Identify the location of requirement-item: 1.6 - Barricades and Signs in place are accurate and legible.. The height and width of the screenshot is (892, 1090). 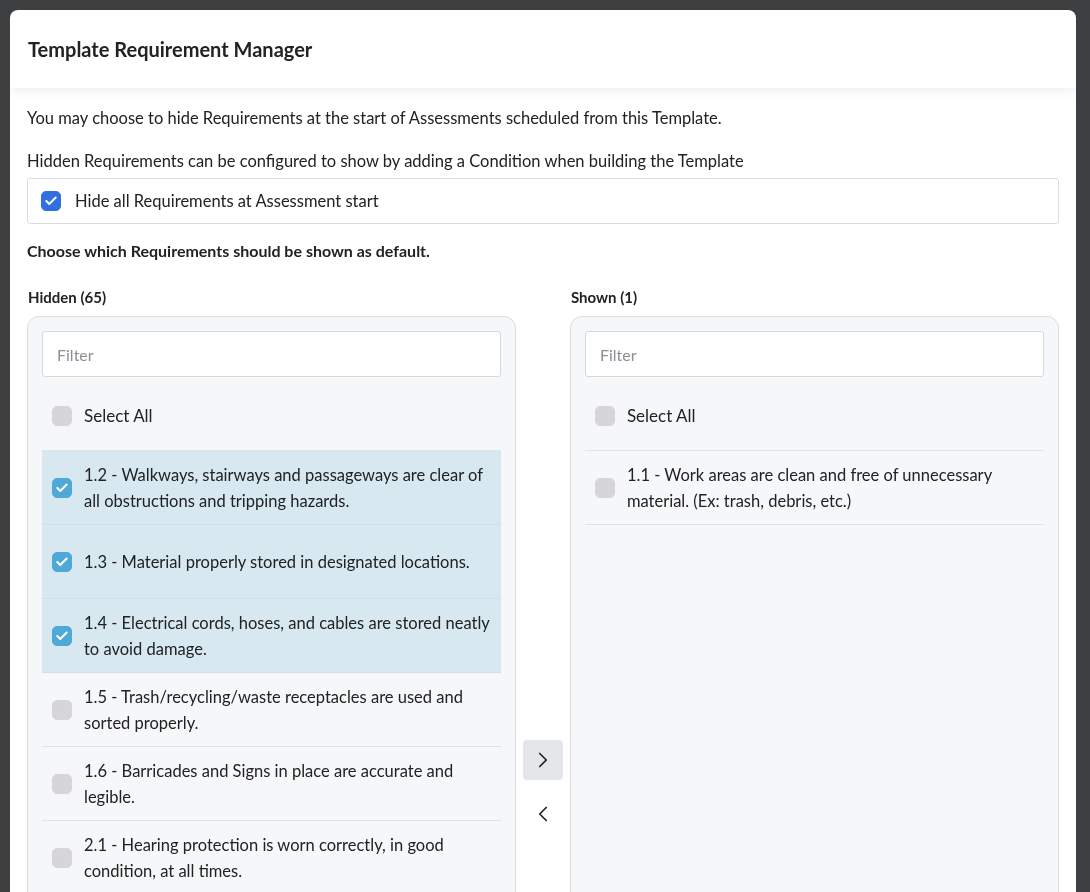
(272, 784).